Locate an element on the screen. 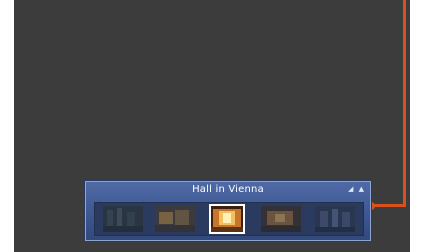  callout-line-horizontal is located at coordinates (389, 205).